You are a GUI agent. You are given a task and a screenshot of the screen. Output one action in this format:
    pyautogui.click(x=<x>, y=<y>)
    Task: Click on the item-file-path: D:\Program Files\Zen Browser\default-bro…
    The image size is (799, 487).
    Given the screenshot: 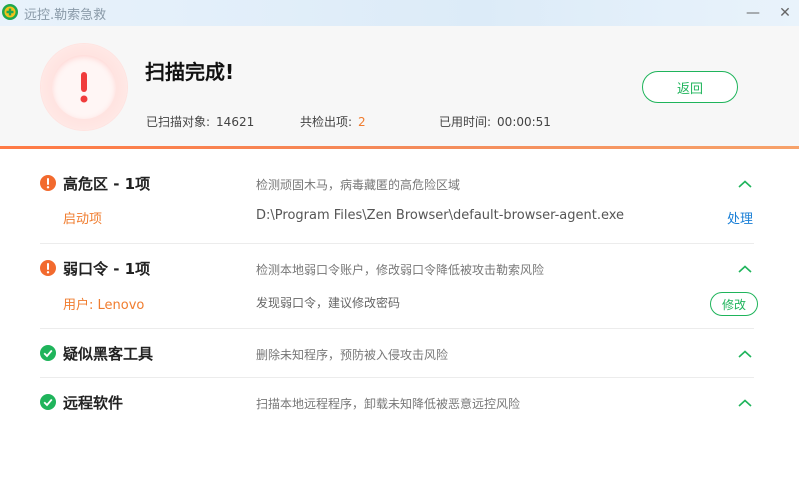 What is the action you would take?
    pyautogui.click(x=440, y=215)
    